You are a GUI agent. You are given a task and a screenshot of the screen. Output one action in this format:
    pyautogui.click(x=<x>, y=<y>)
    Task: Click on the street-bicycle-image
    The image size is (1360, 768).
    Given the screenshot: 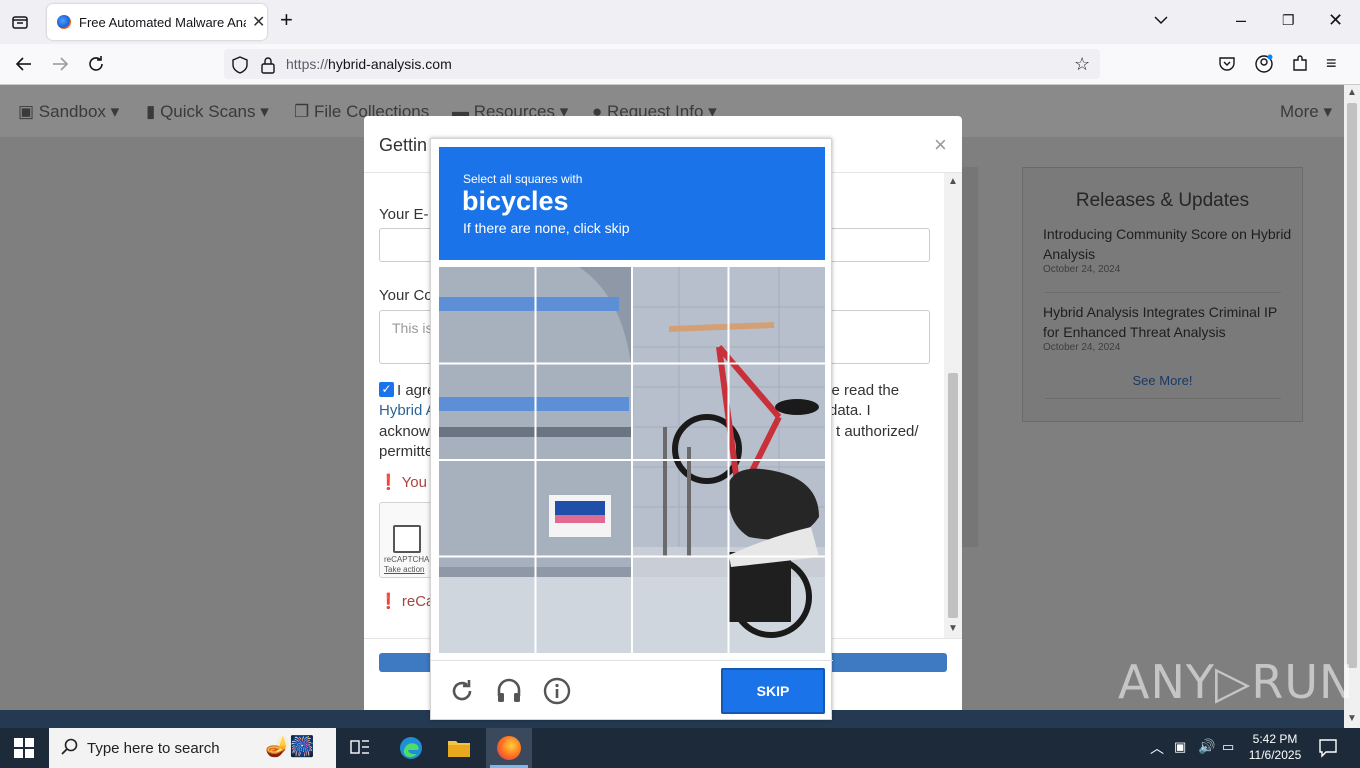 What is the action you would take?
    pyautogui.click(x=632, y=460)
    